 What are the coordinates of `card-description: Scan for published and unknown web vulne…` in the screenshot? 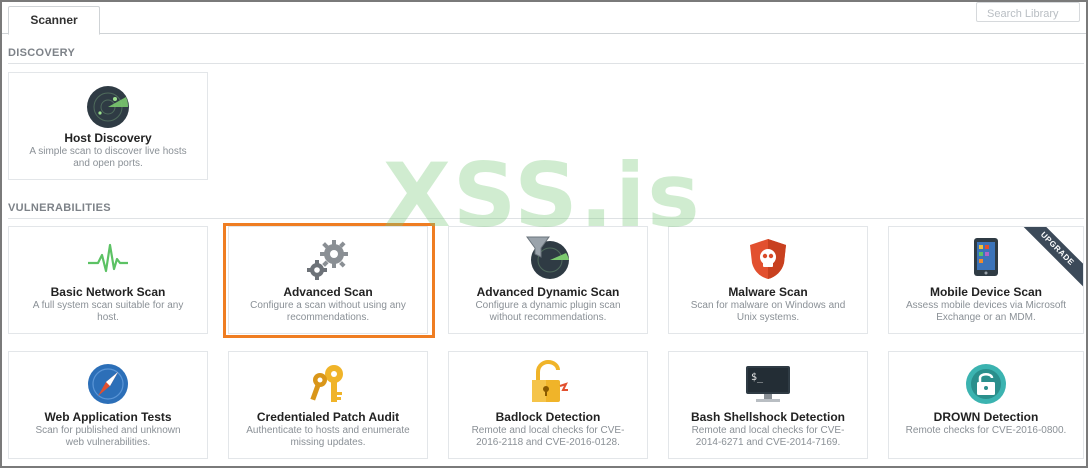 It's located at (108, 436).